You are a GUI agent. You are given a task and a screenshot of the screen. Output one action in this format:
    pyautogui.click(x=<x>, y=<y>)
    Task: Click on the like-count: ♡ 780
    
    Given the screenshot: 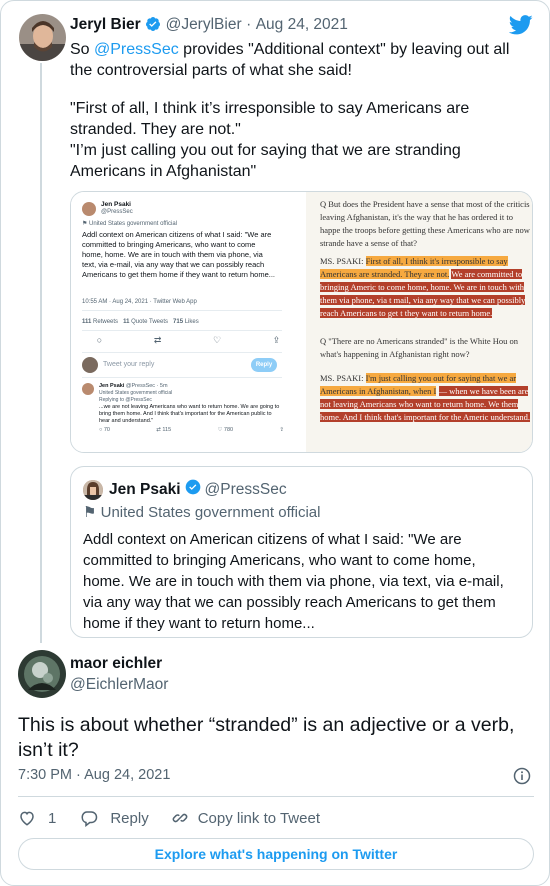 What is the action you would take?
    pyautogui.click(x=225, y=430)
    